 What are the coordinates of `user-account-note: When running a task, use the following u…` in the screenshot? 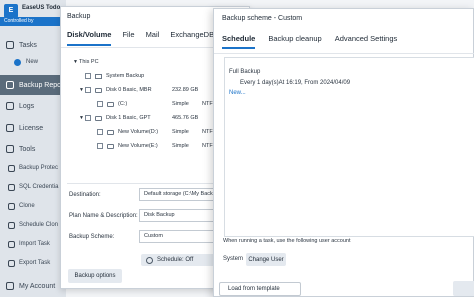 It's located at (287, 241).